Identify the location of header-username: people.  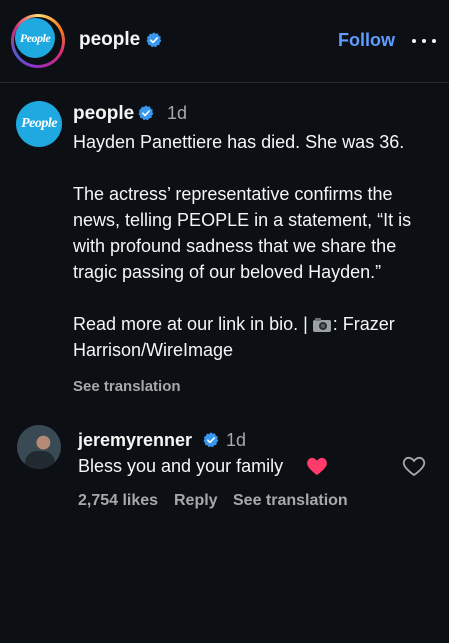
(109, 40).